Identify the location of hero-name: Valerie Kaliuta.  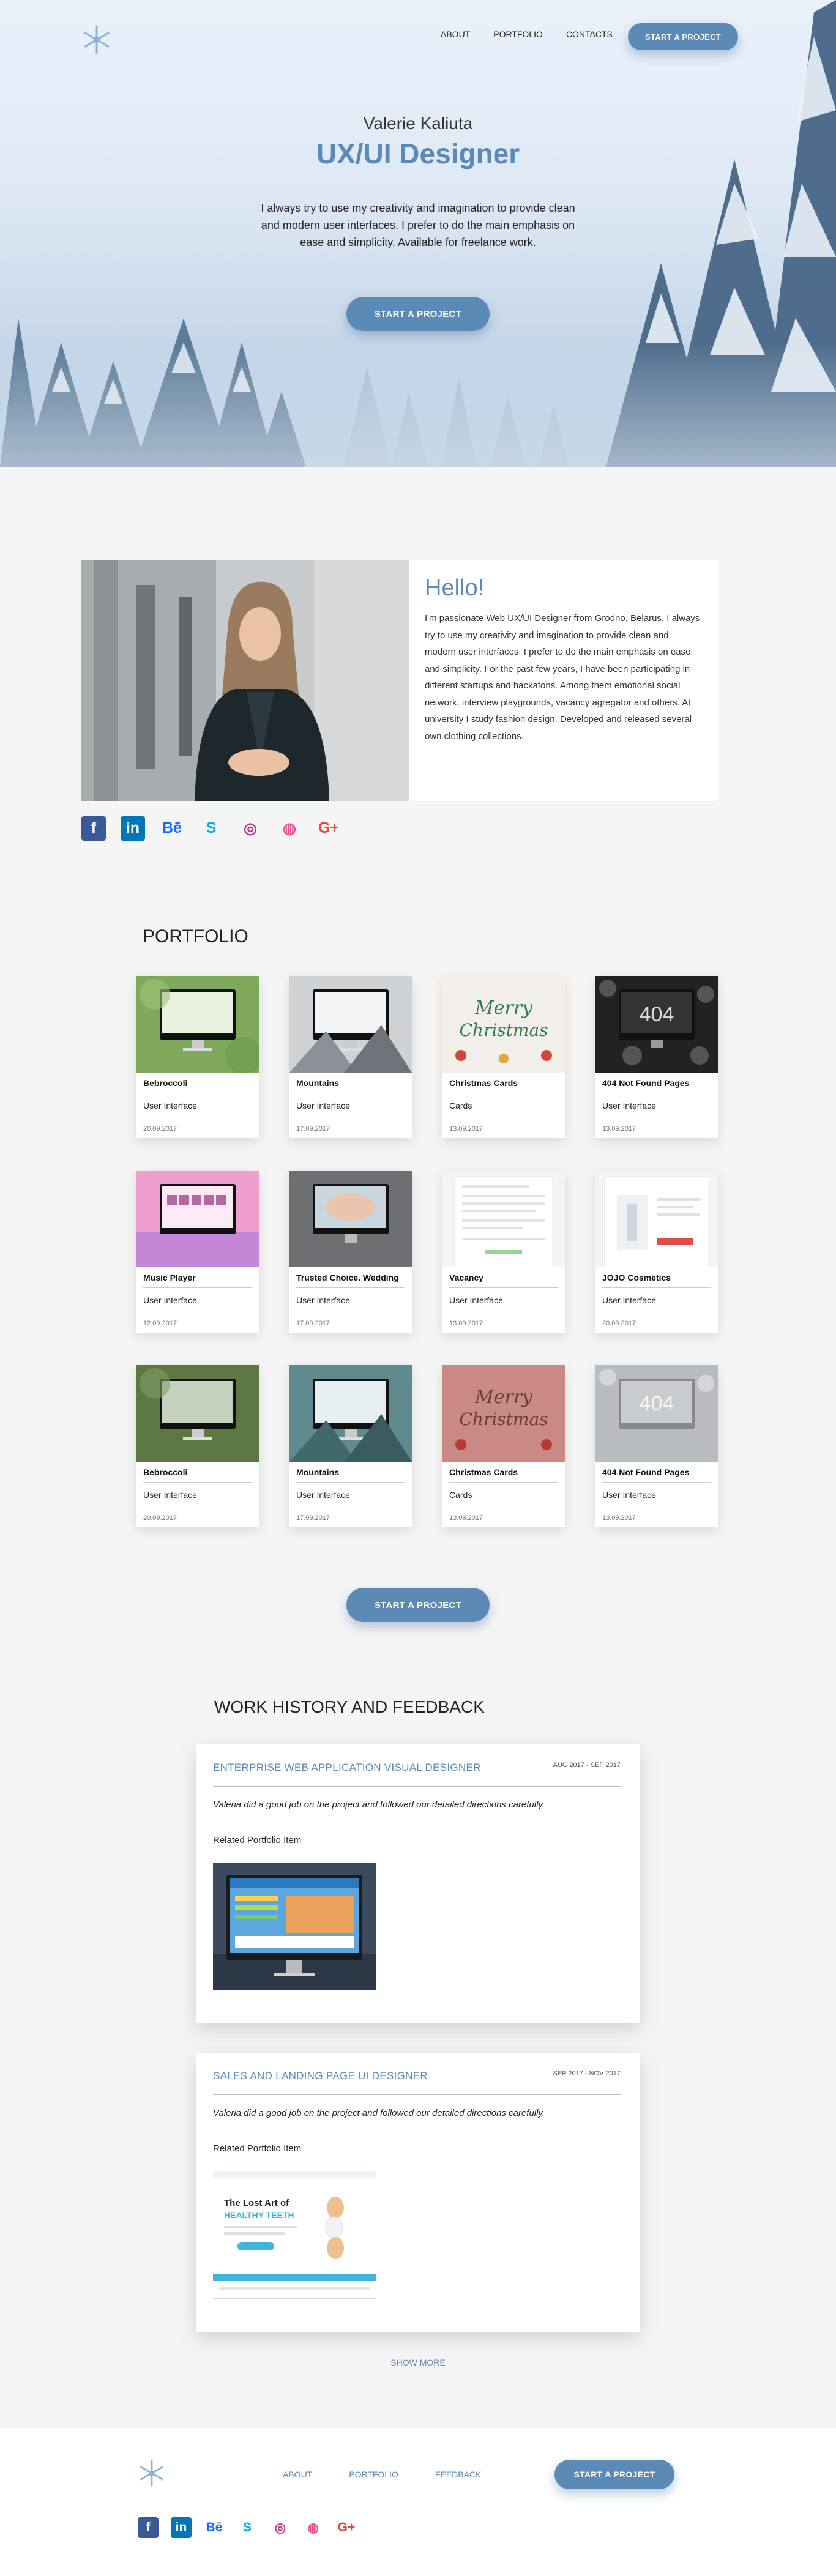
(418, 123).